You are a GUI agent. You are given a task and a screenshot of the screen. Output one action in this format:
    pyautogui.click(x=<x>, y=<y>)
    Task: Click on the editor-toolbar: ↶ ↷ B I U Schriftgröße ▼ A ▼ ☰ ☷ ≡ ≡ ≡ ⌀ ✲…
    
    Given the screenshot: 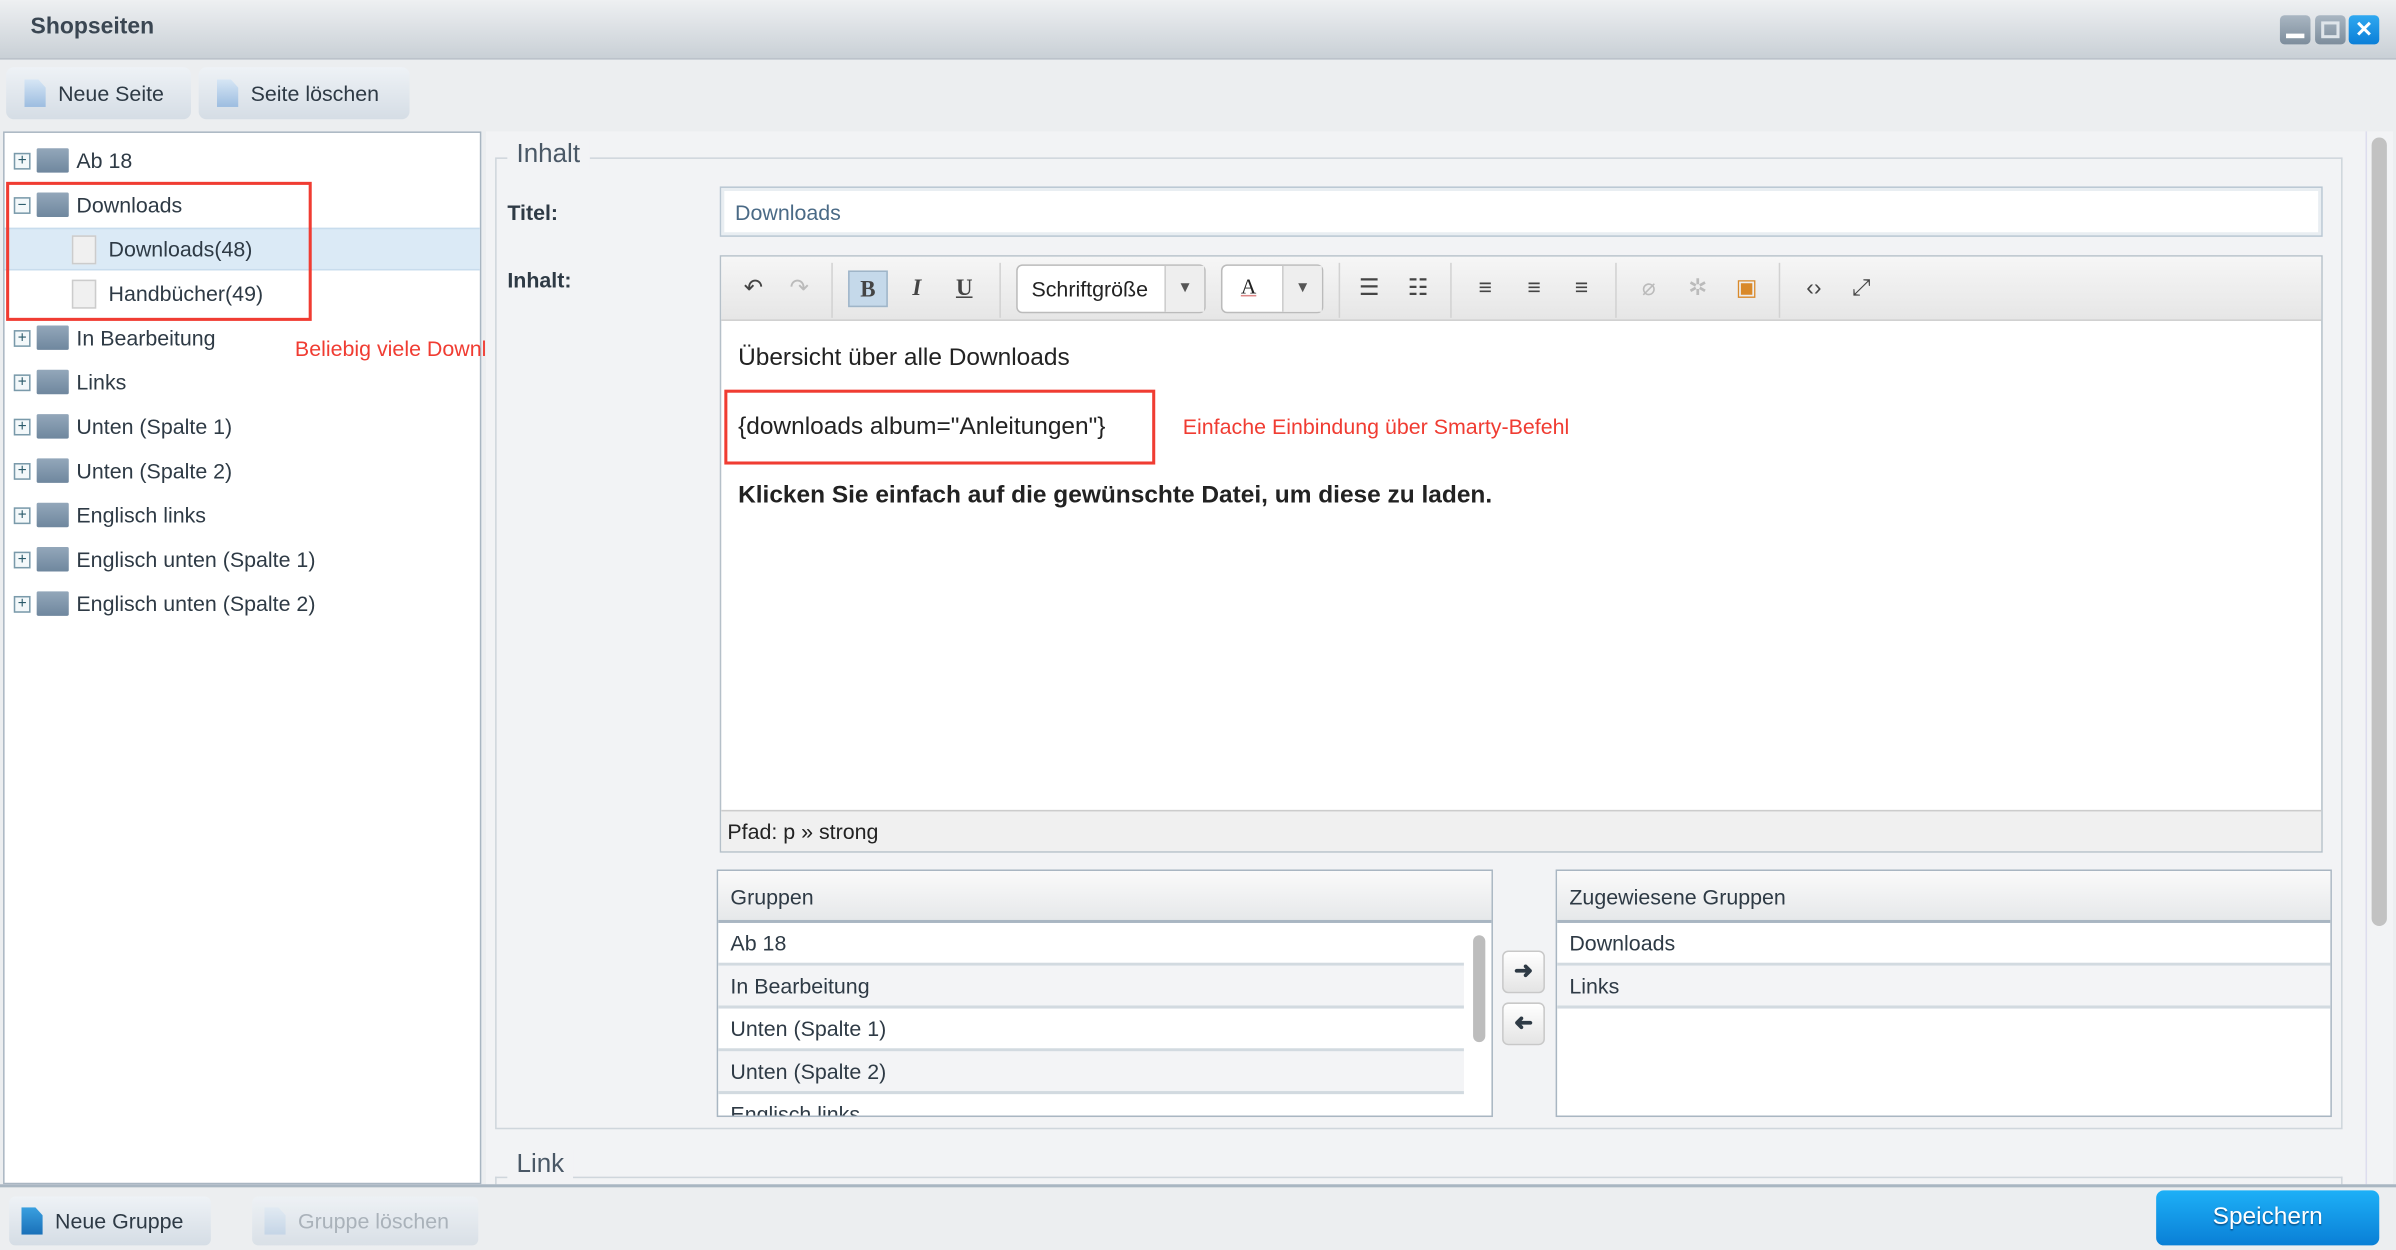 What is the action you would take?
    pyautogui.click(x=1521, y=288)
    